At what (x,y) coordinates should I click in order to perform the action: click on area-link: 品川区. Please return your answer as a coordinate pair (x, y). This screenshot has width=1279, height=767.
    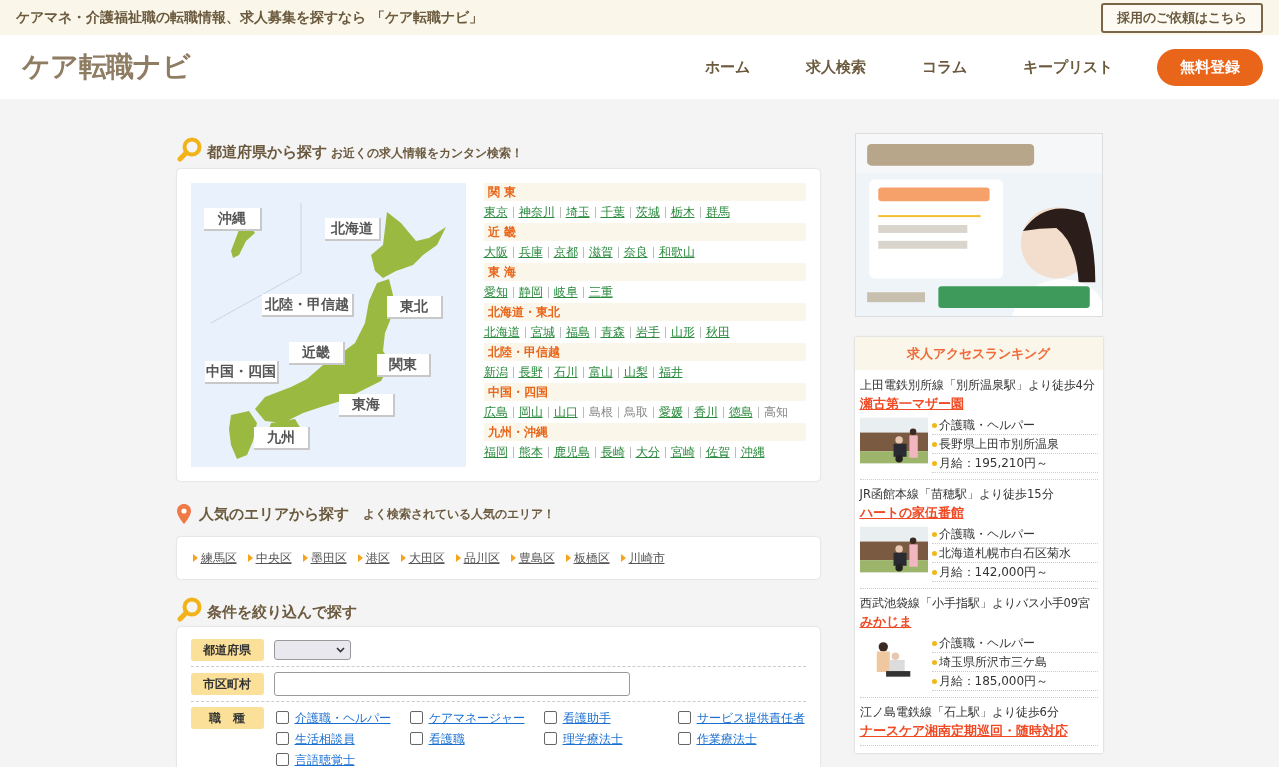
    Looking at the image, I should click on (481, 558).